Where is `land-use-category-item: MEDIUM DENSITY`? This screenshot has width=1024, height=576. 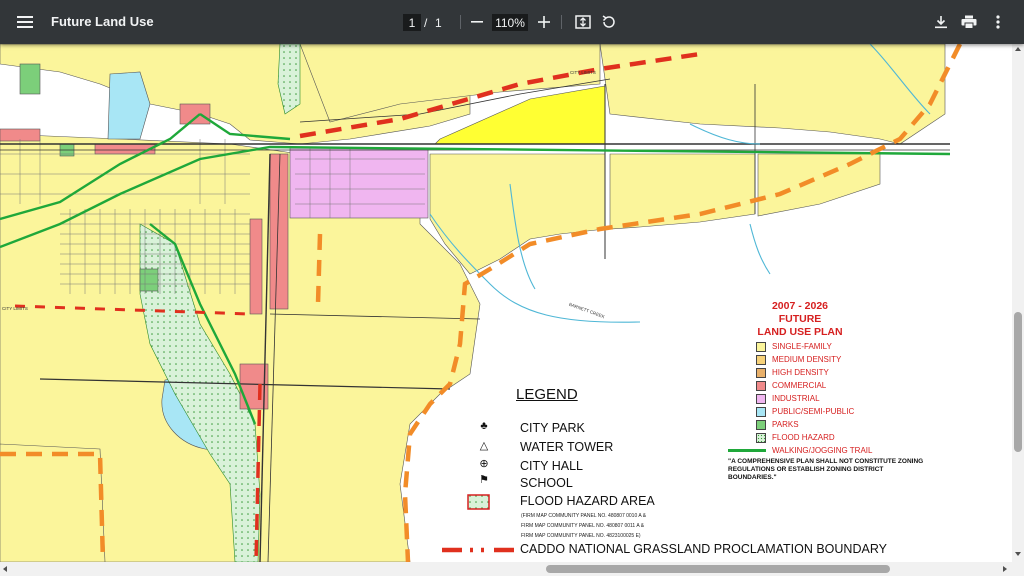
land-use-category-item: MEDIUM DENSITY is located at coordinates (814, 359).